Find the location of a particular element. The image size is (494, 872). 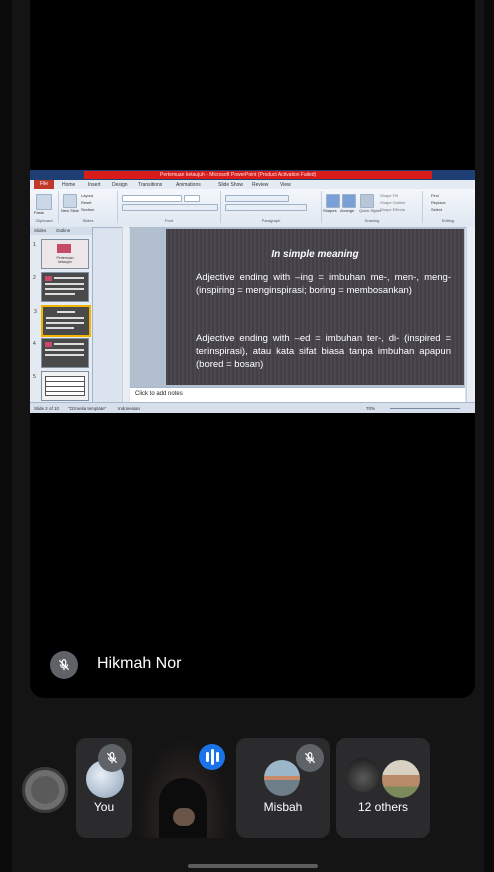

participant-name: Misbah is located at coordinates (283, 807).